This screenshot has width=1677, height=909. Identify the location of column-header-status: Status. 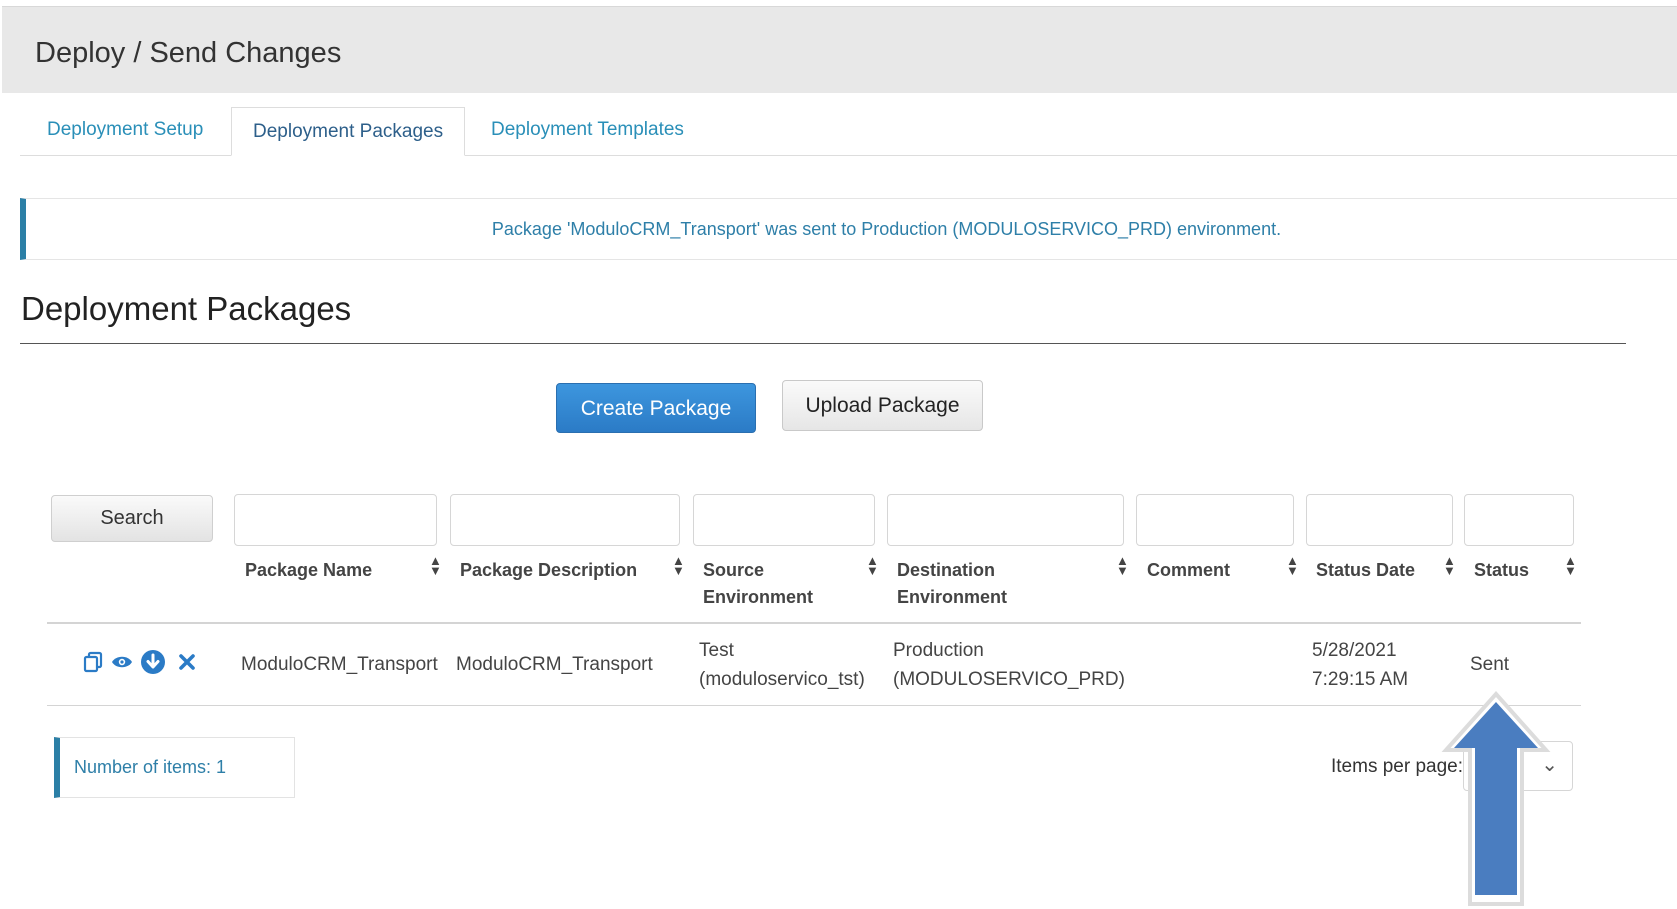
(1501, 570).